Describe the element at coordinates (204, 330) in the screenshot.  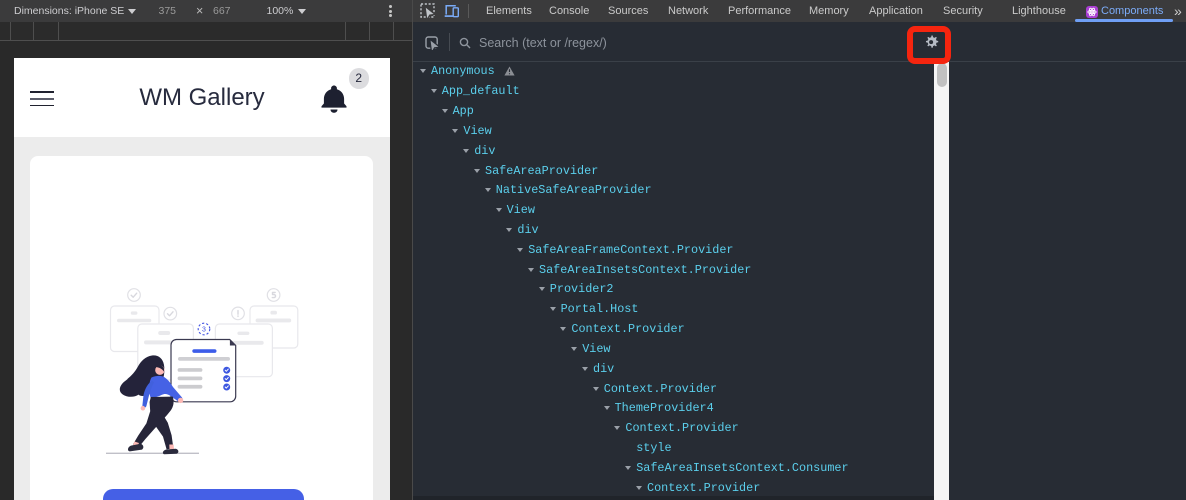
I see `svg-text: 3` at that location.